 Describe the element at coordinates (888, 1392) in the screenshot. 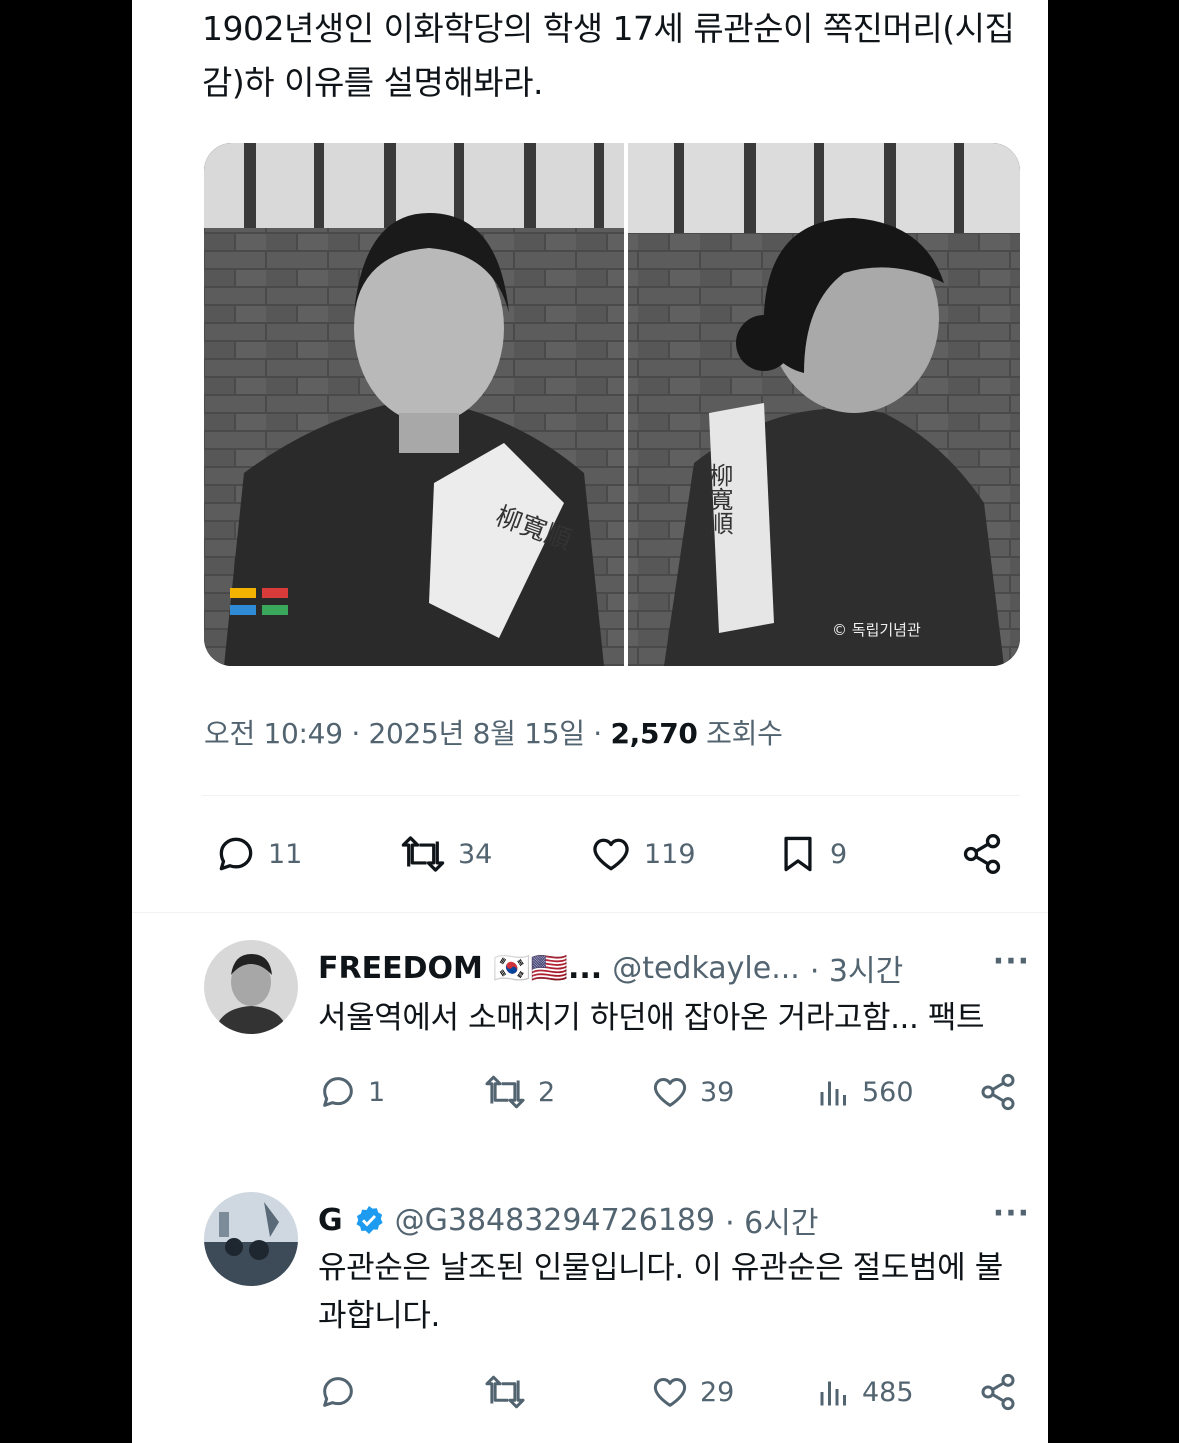

I see `view-count: 485` at that location.